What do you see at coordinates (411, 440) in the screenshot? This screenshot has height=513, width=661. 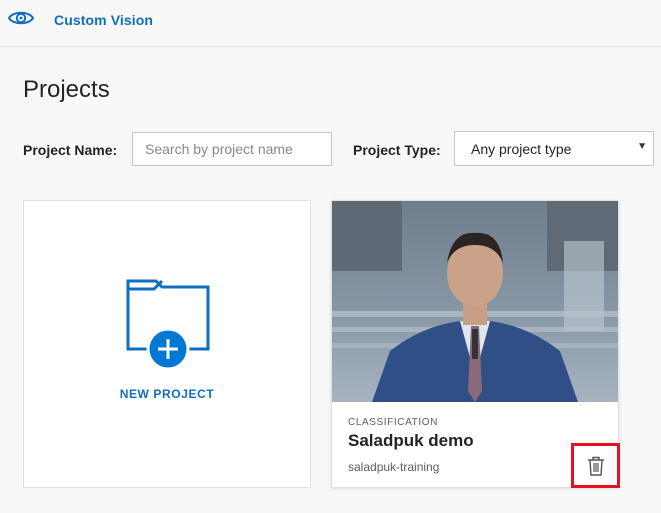 I see `project-name: Saladpuk demo` at bounding box center [411, 440].